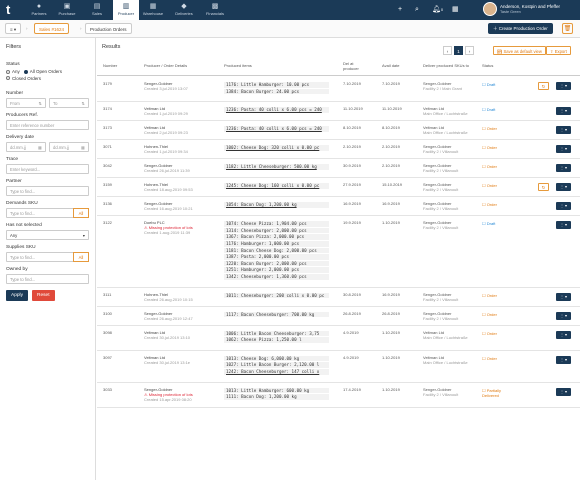 The image size is (580, 480). Describe the element at coordinates (276, 257) in the screenshot. I see `produced-item: 1387: Pasta: 2,000.00 pcs` at that location.